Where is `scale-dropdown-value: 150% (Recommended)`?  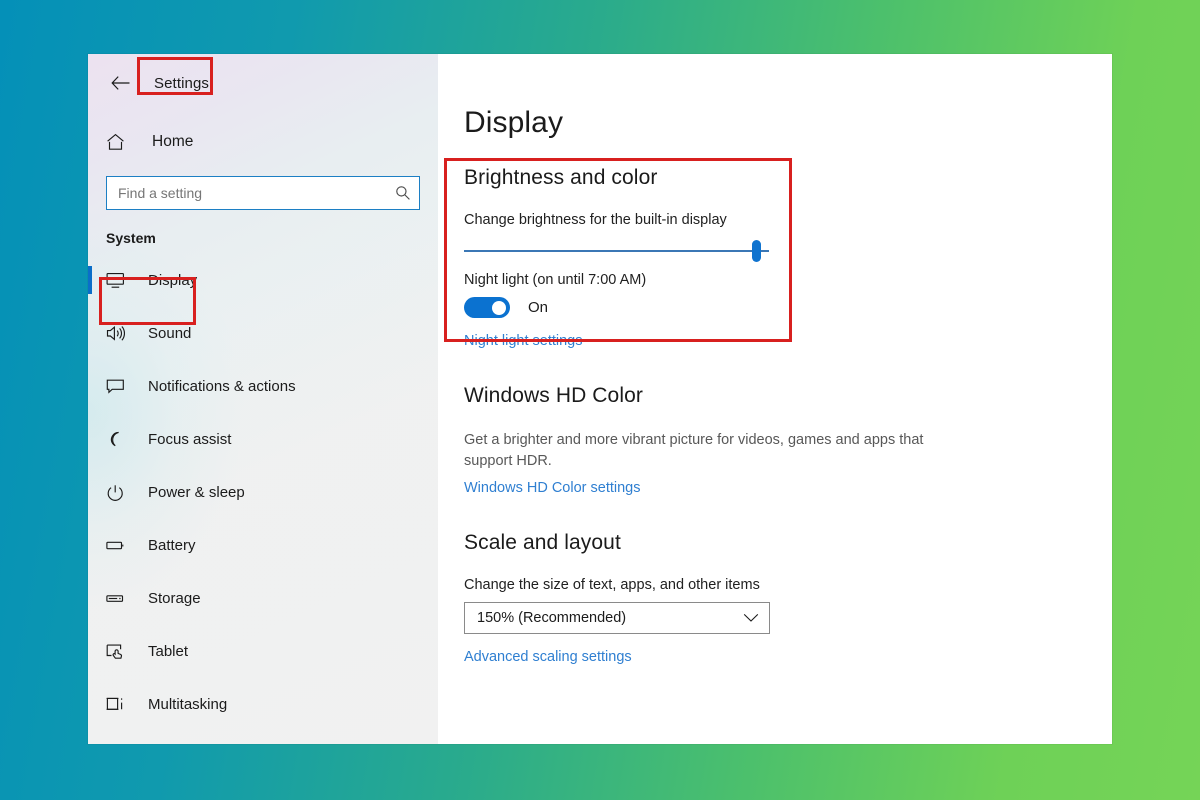
scale-dropdown-value: 150% (Recommended) is located at coordinates (552, 618).